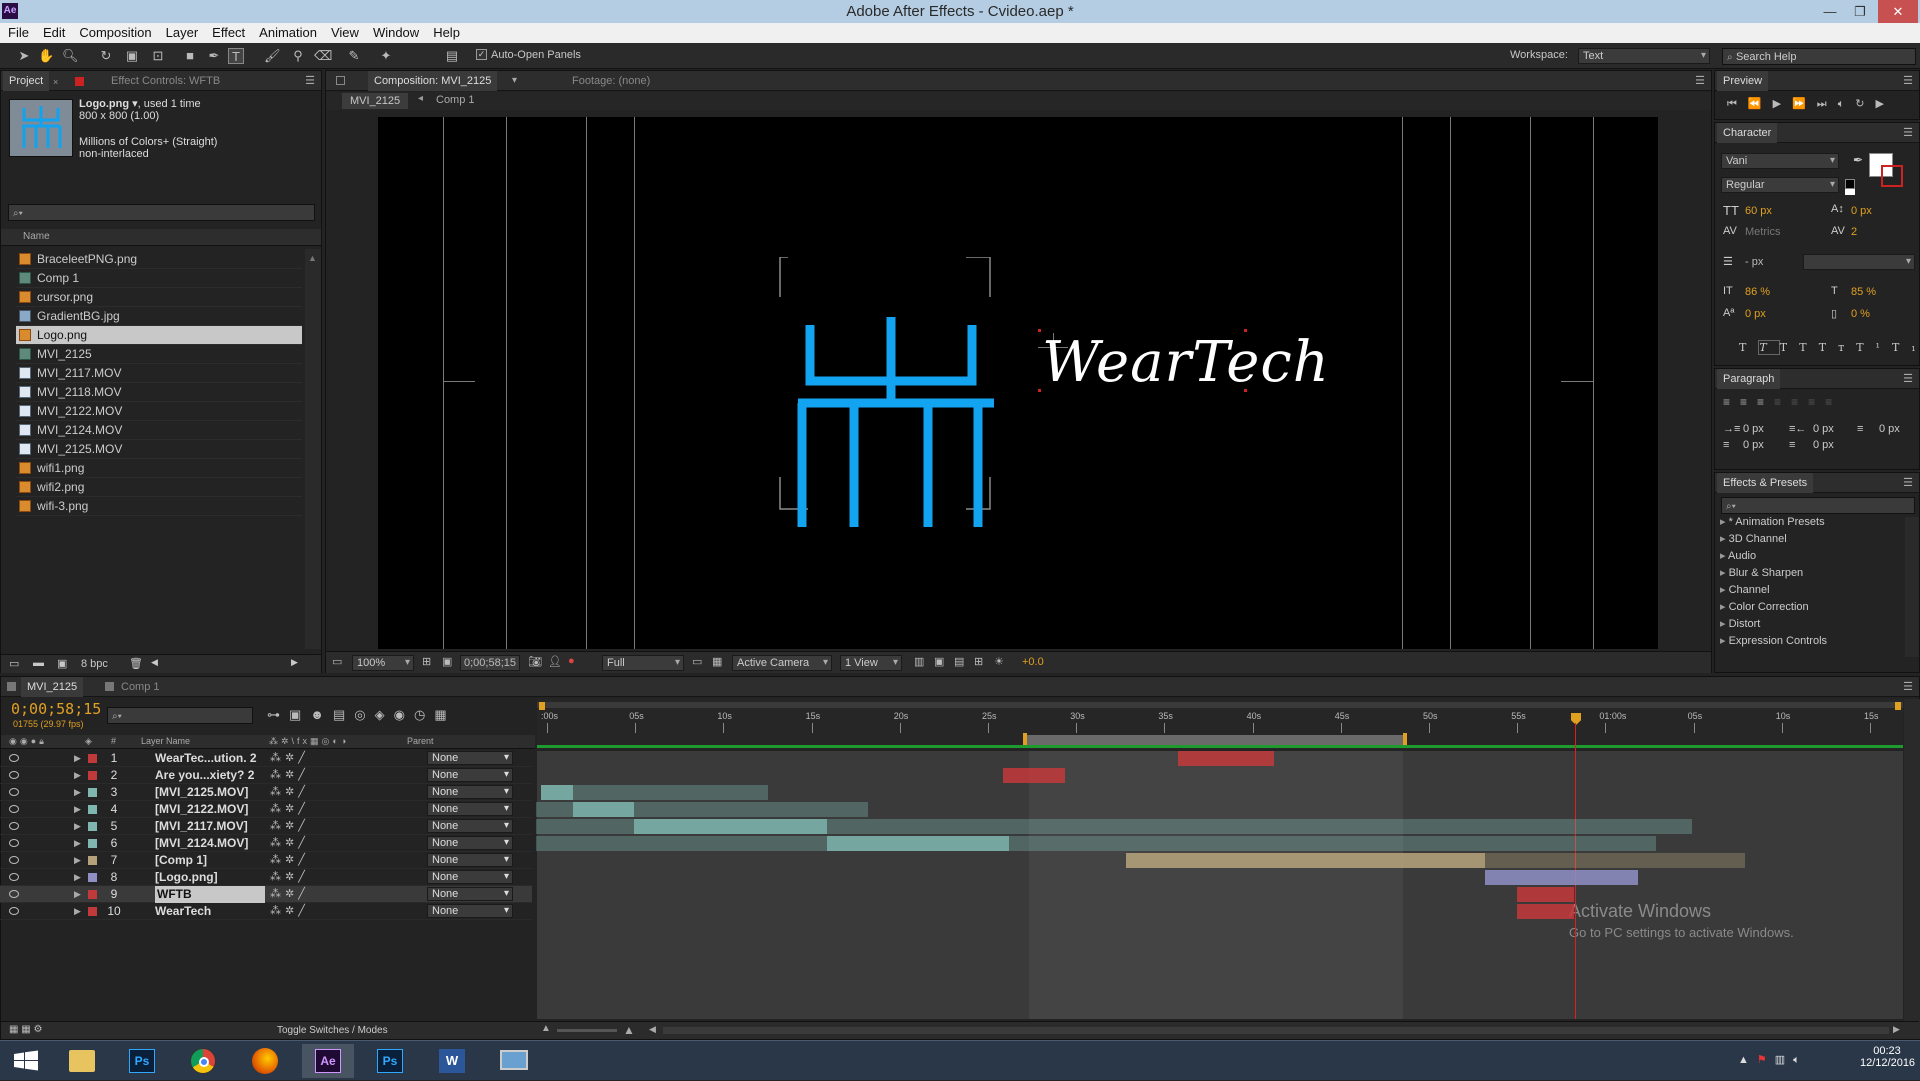 The width and height of the screenshot is (1920, 1081). I want to click on layer-name: [MVI_2122.MOV], so click(201, 809).